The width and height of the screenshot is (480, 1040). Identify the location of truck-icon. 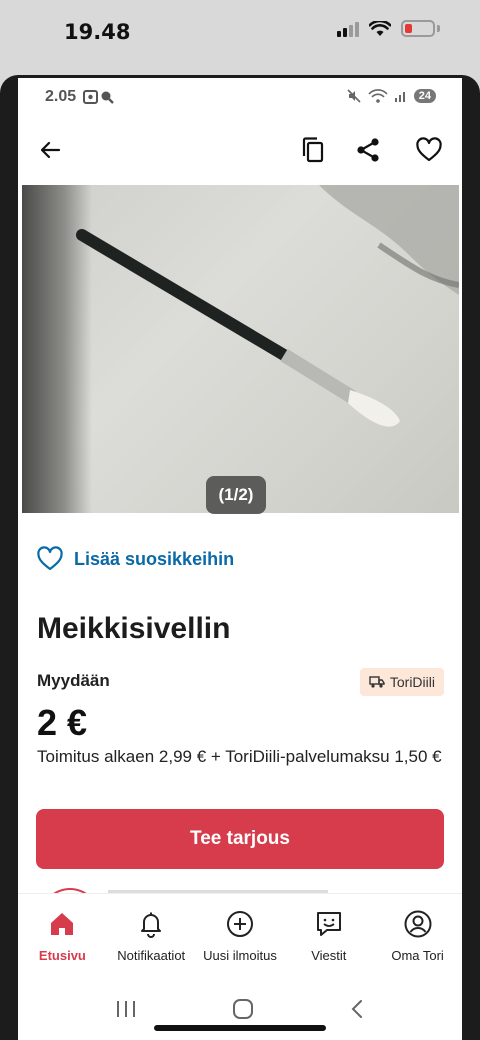
(377, 682).